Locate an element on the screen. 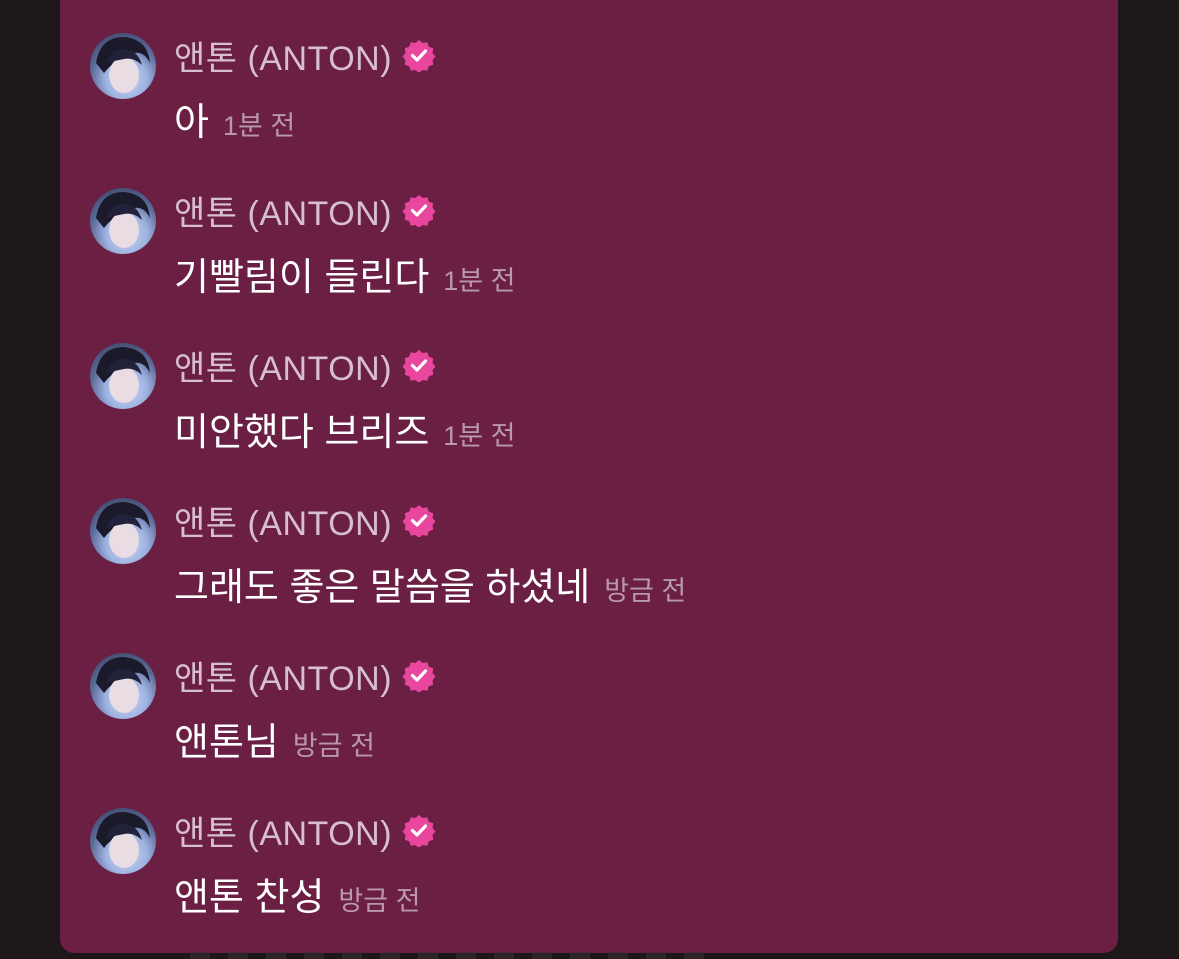  message-text: 앤톤님 is located at coordinates (226, 743).